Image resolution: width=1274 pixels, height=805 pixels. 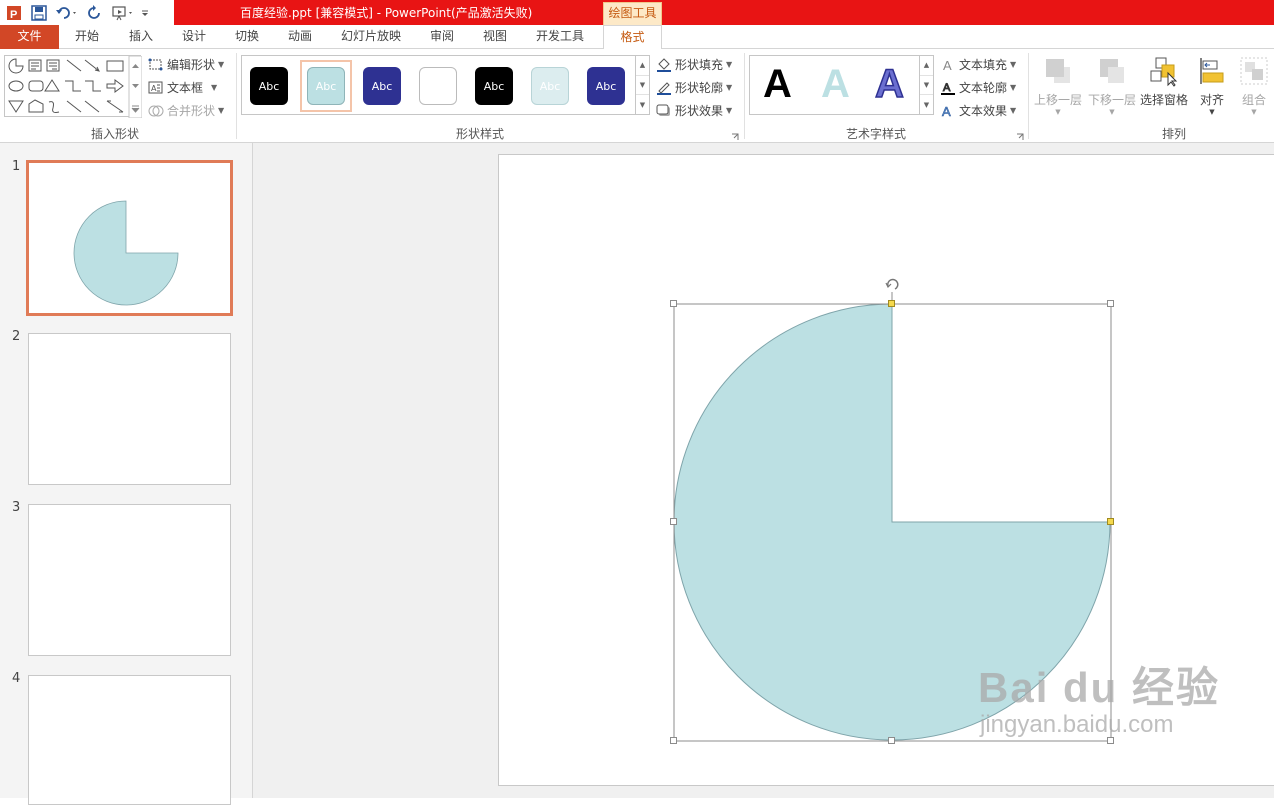 I want to click on tab-view: 视图, so click(x=495, y=37).